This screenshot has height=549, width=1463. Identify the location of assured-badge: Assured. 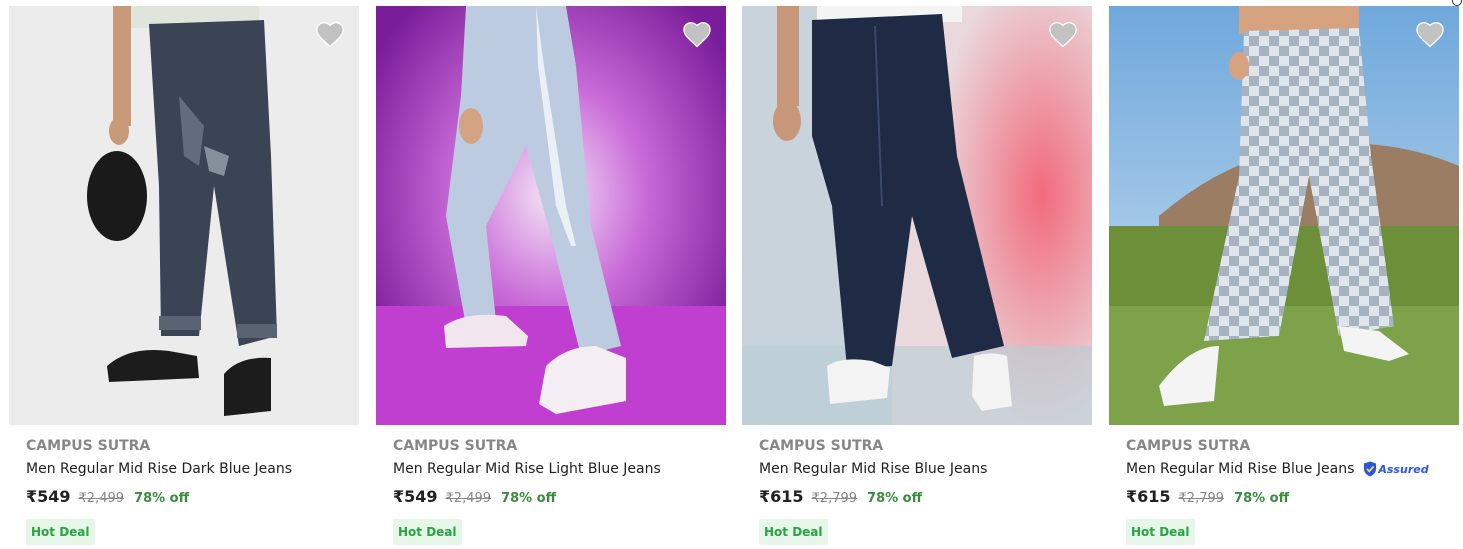
(1396, 469).